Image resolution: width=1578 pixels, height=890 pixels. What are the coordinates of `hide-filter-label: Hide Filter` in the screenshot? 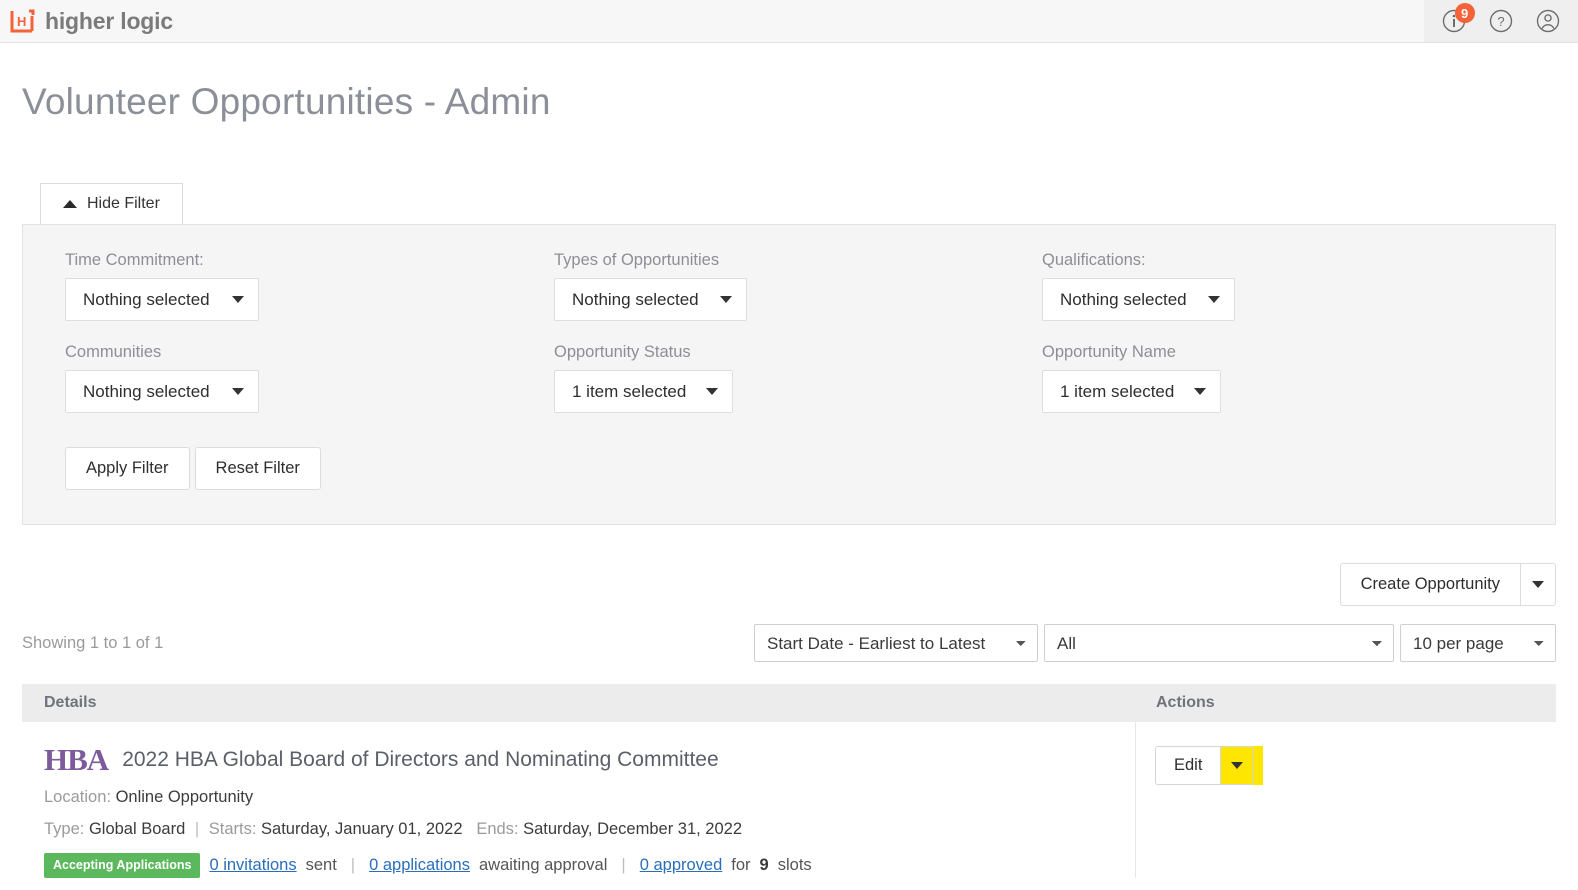 It's located at (123, 203).